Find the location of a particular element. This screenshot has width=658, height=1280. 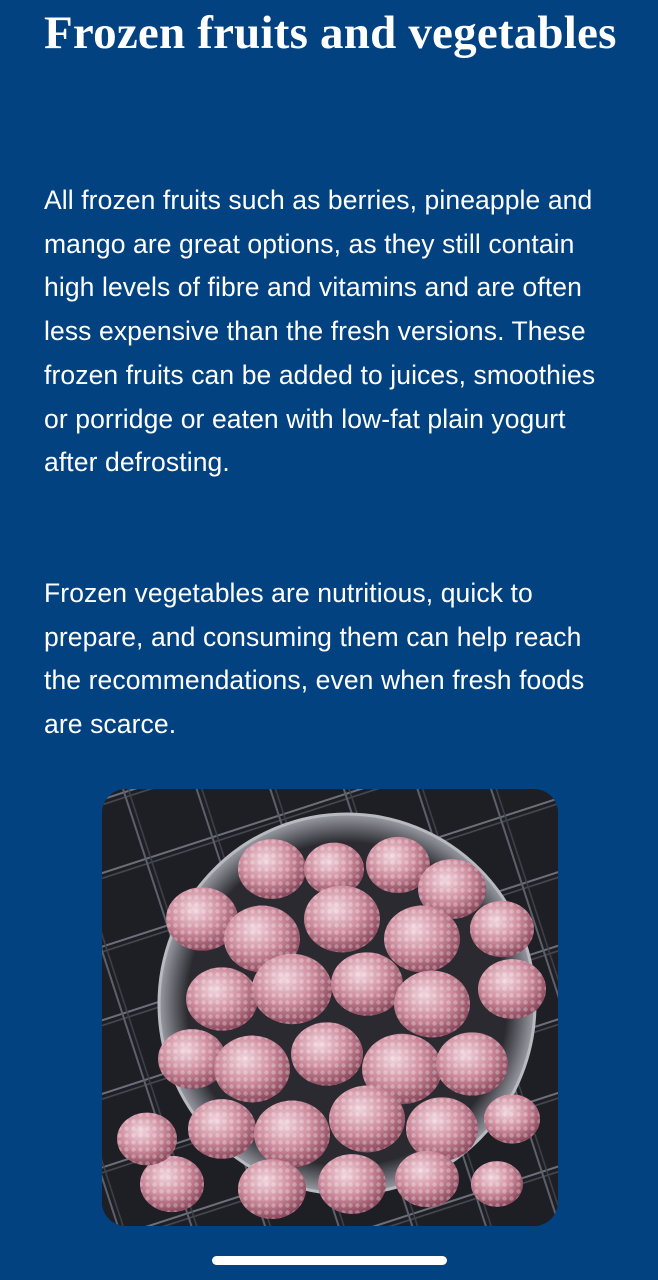

article-title: Frozen fruits and vegetables is located at coordinates (330, 33).